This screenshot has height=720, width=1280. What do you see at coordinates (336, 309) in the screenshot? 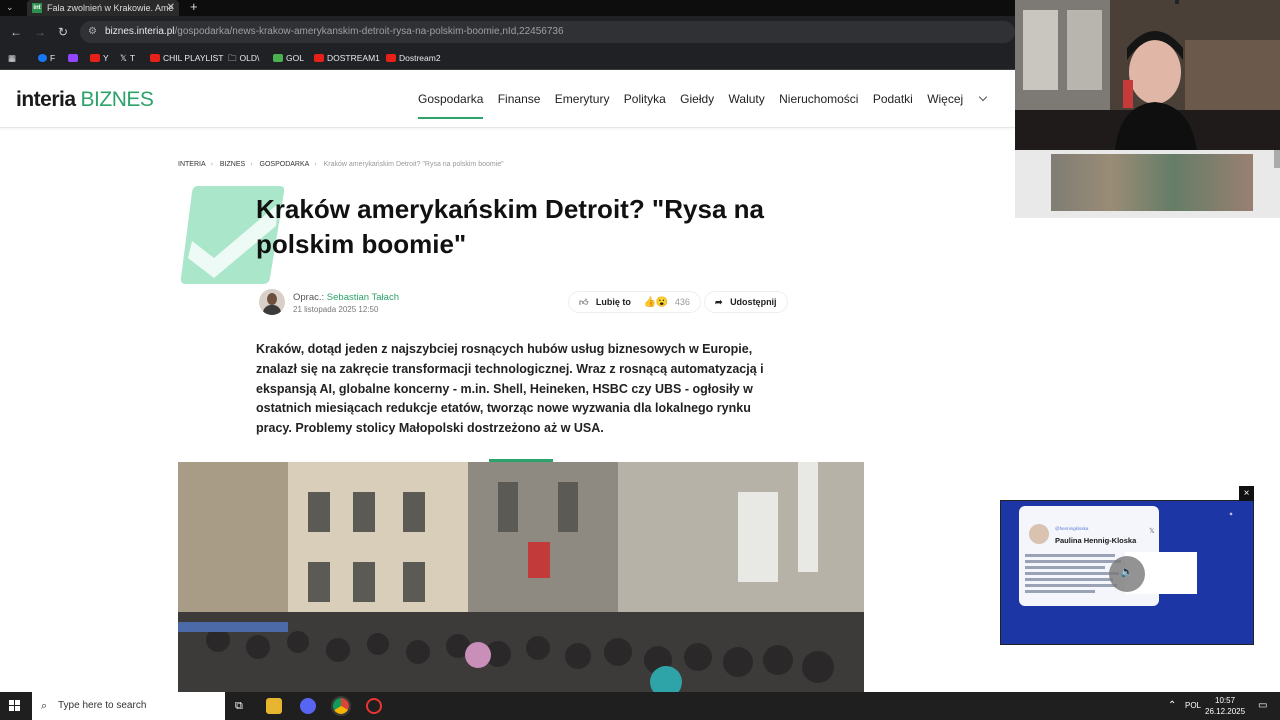
I see `article-date: 21 listopada 2025 12:50` at bounding box center [336, 309].